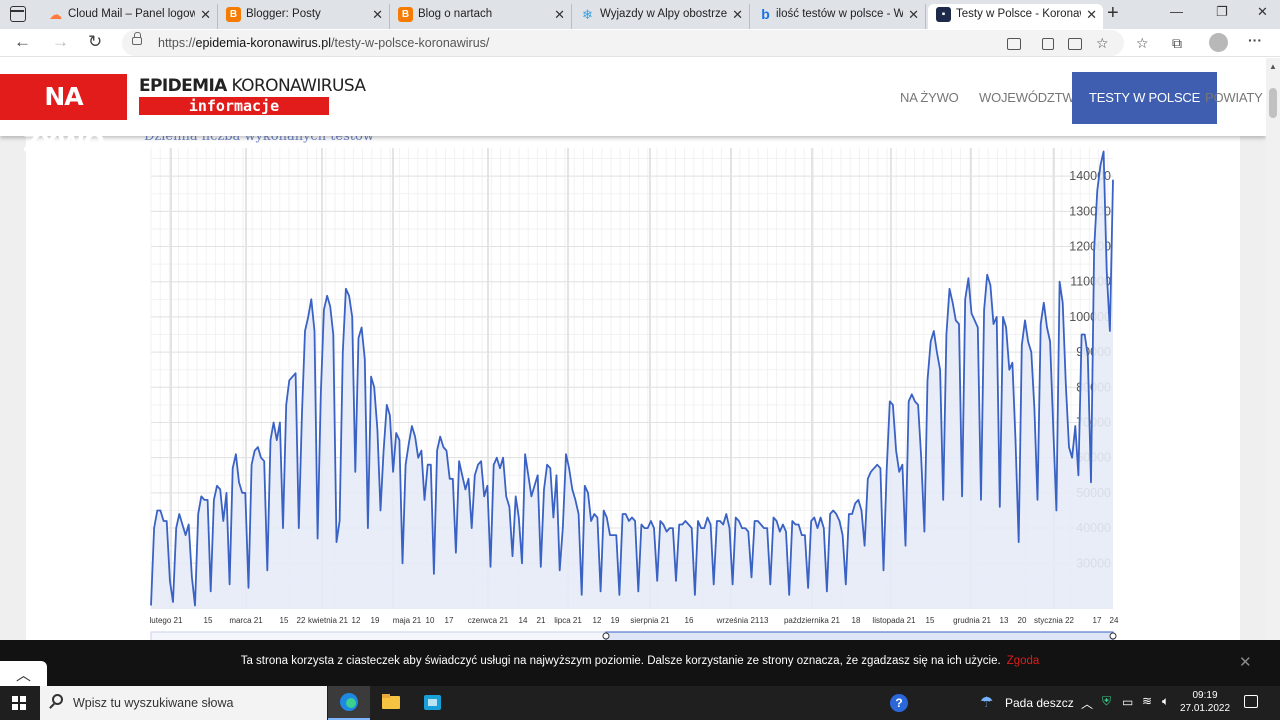 This screenshot has height=721, width=1280. What do you see at coordinates (18, 14) in the screenshot?
I see `tab-actions-icon` at bounding box center [18, 14].